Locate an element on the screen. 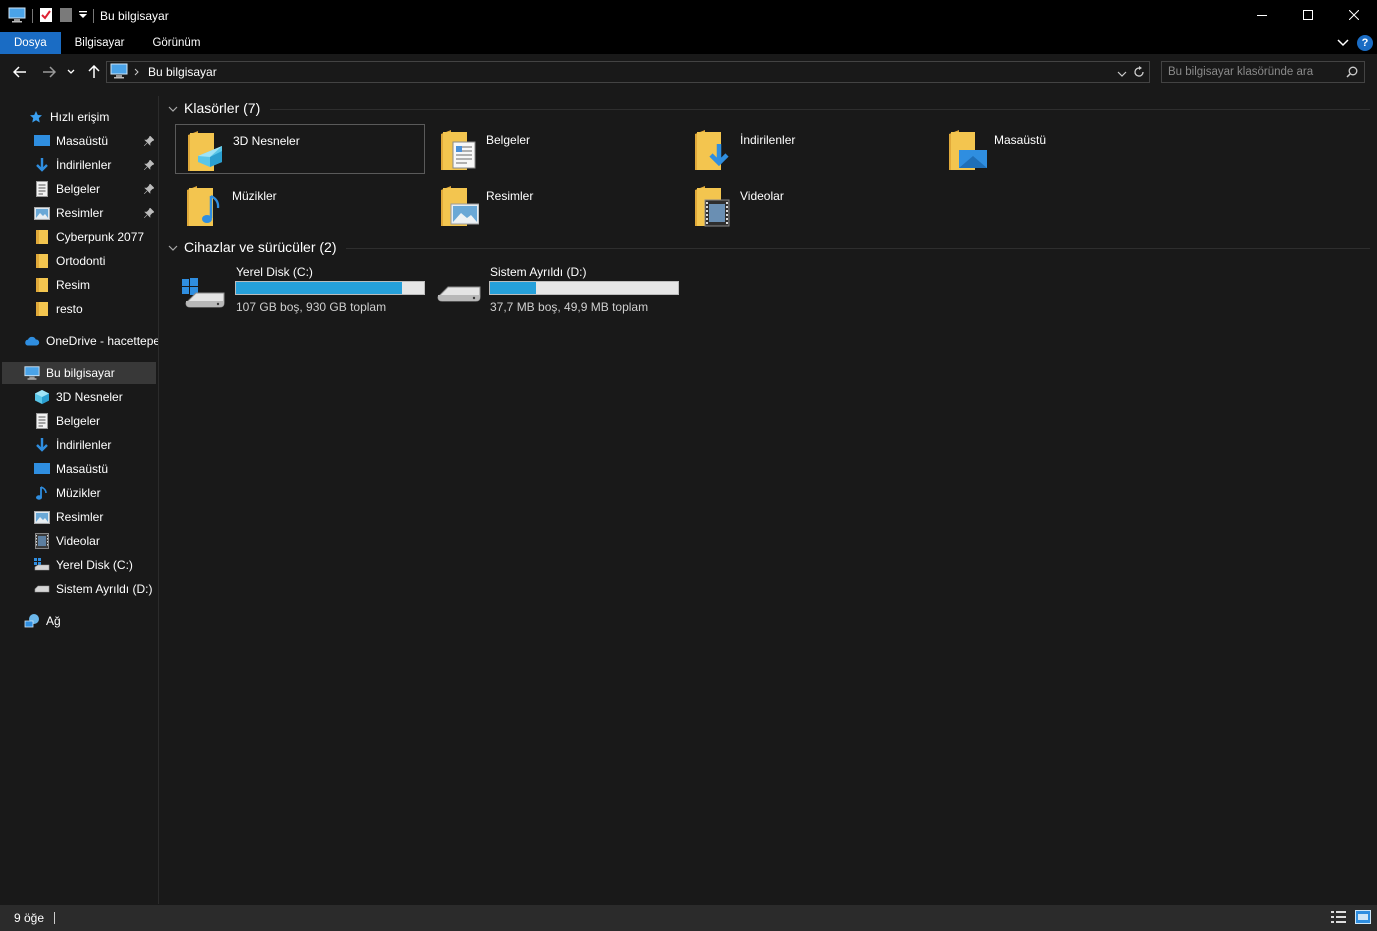 The width and height of the screenshot is (1377, 931). sidebar-item-onedrive: OneDrive - hacettepe is located at coordinates (91, 341).